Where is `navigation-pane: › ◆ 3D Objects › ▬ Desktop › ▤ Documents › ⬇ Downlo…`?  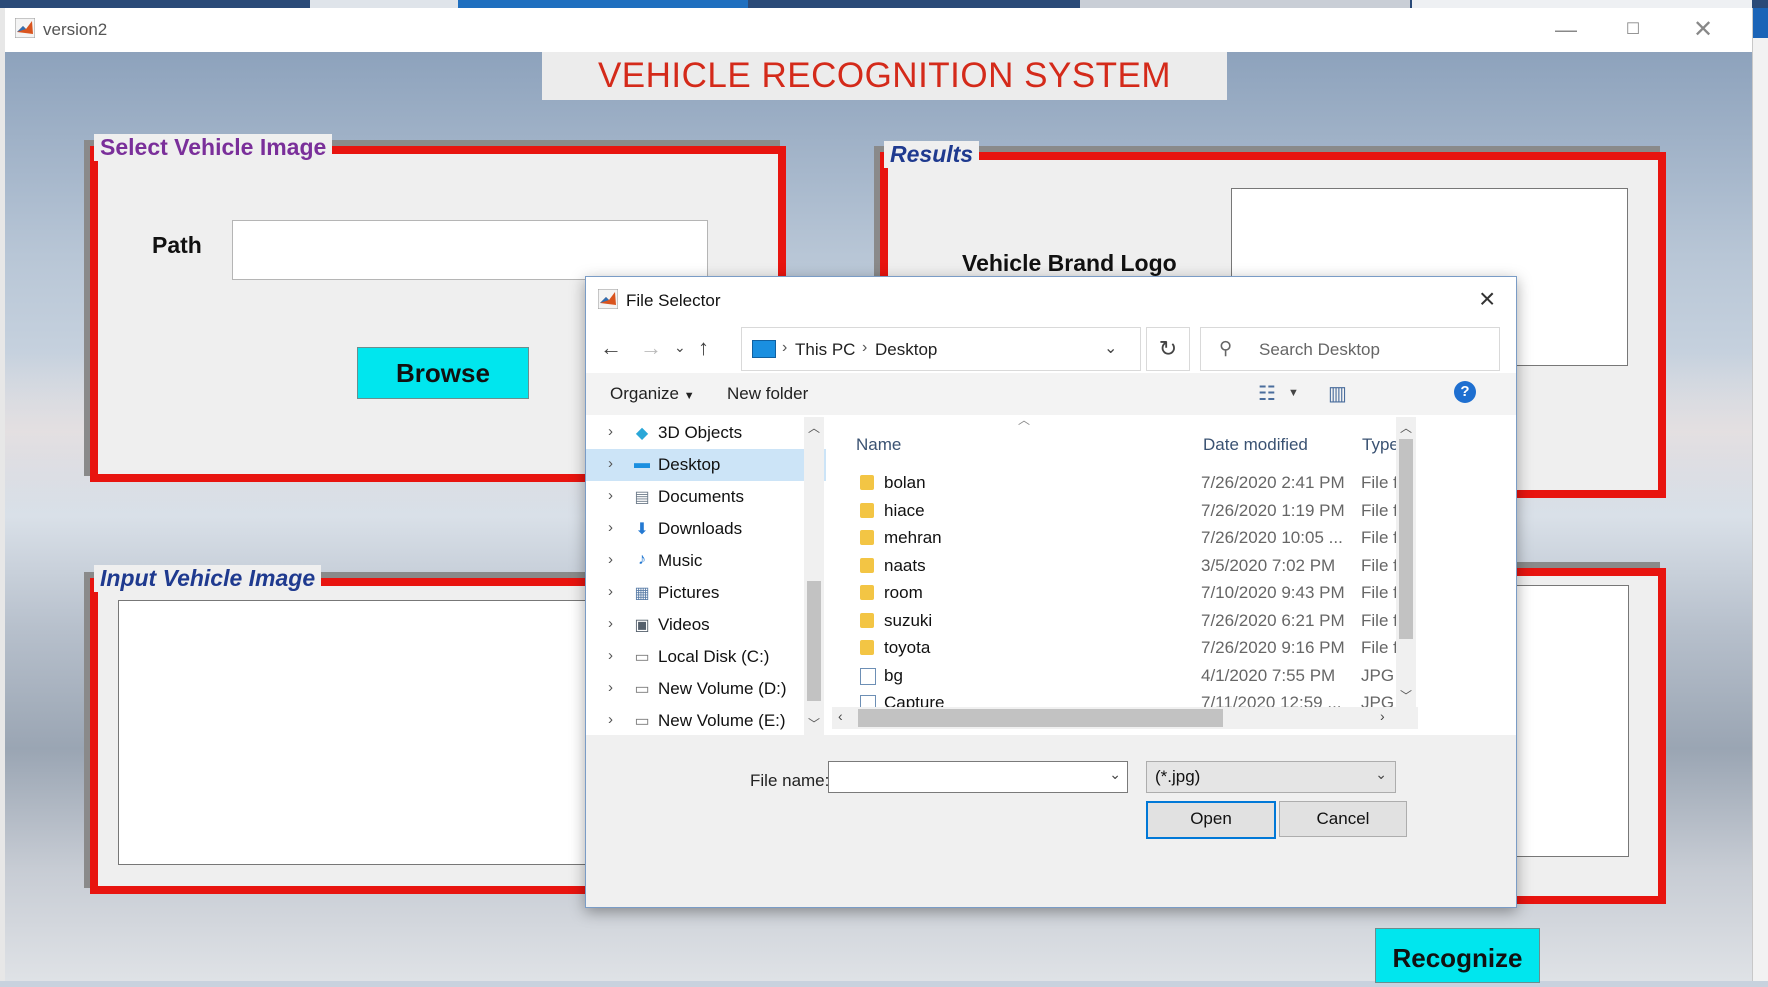 navigation-pane: › ◆ 3D Objects › ▬ Desktop › ▤ Documents › ⬇ Downlo… is located at coordinates (706, 577).